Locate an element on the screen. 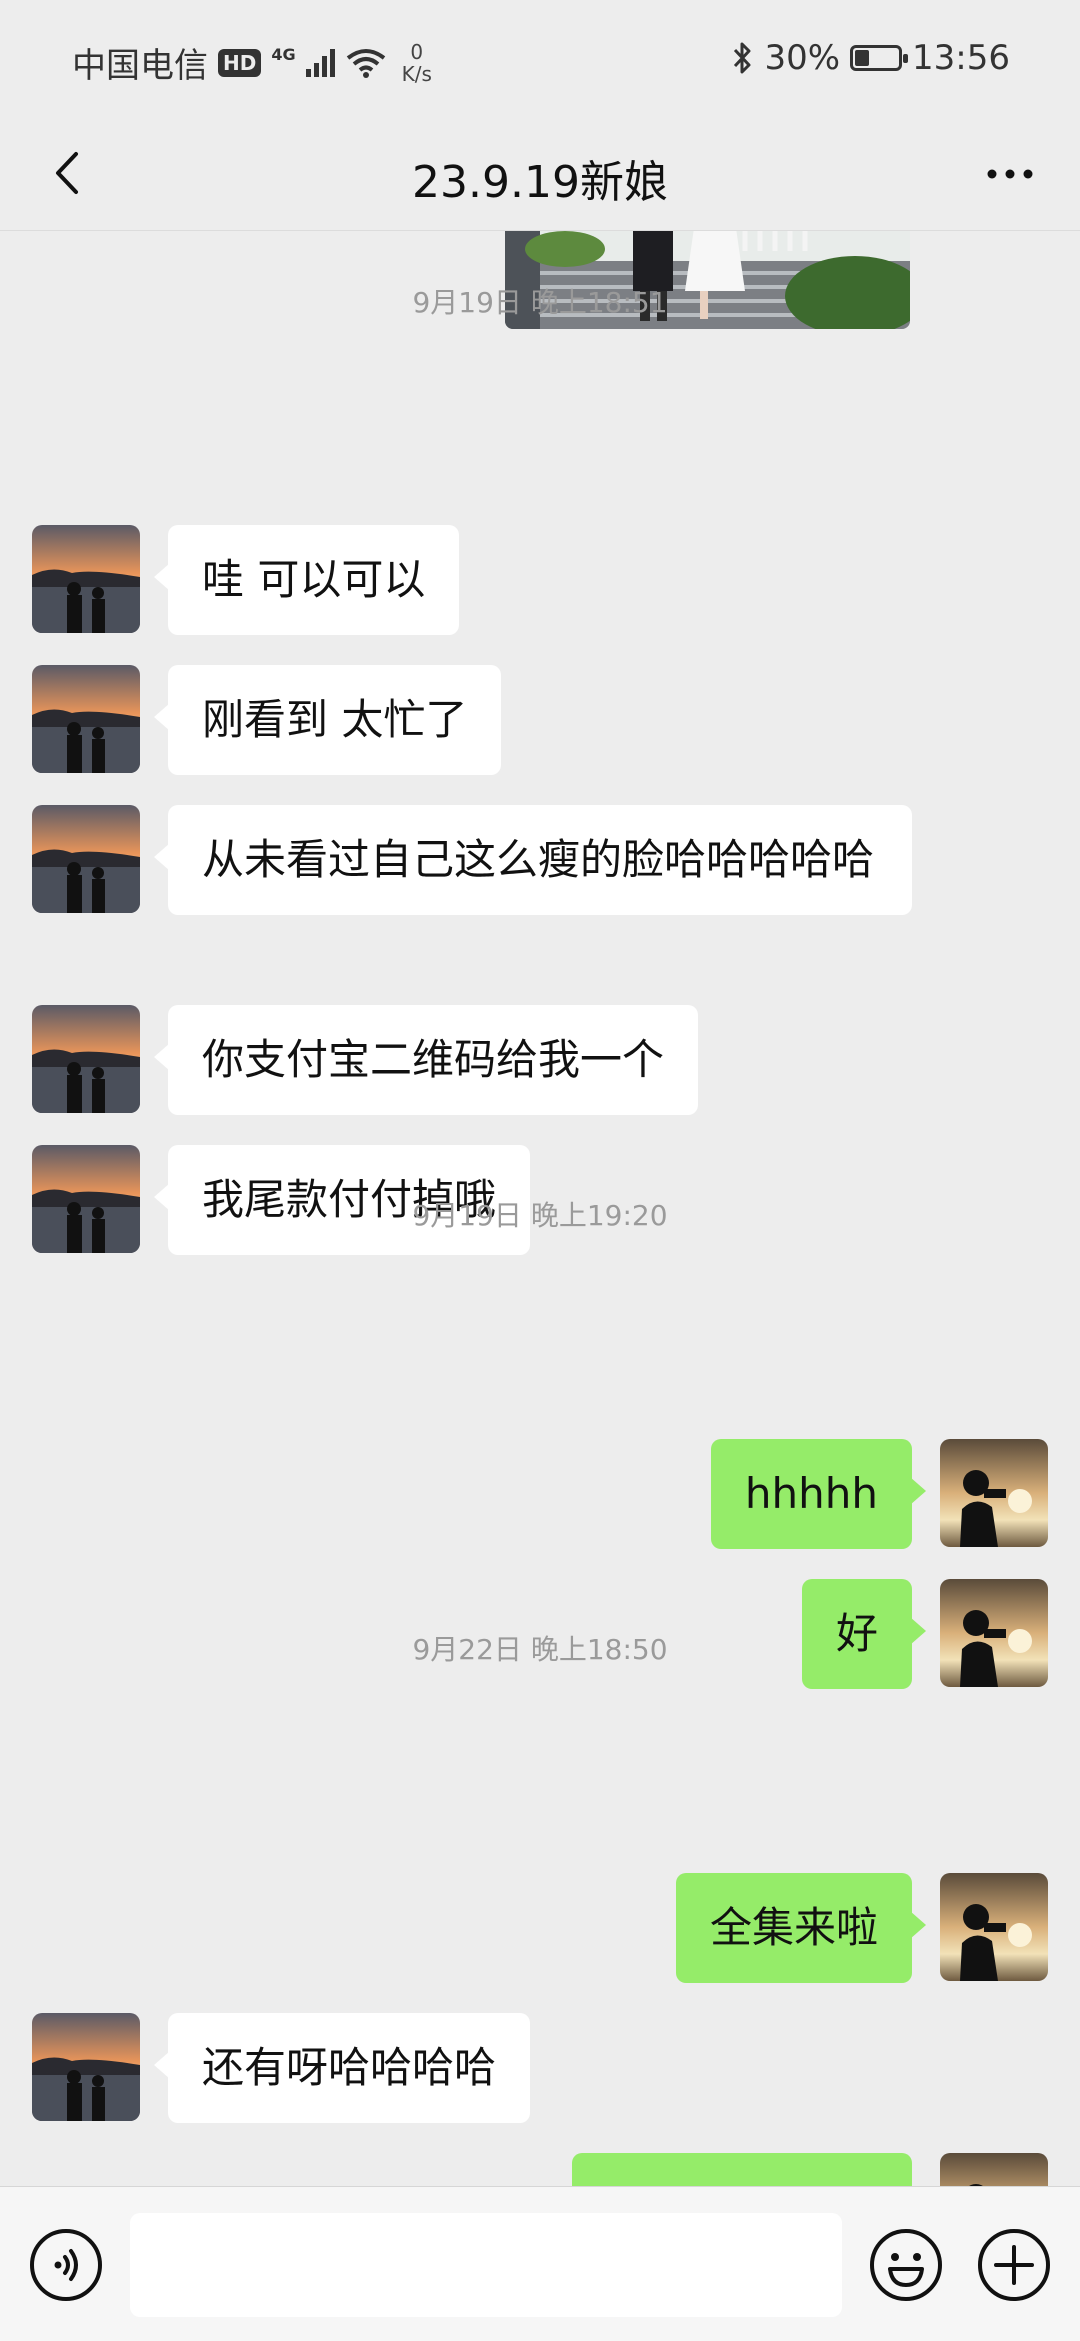 The width and height of the screenshot is (1080, 2341). battery-percent: 30% is located at coordinates (802, 58).